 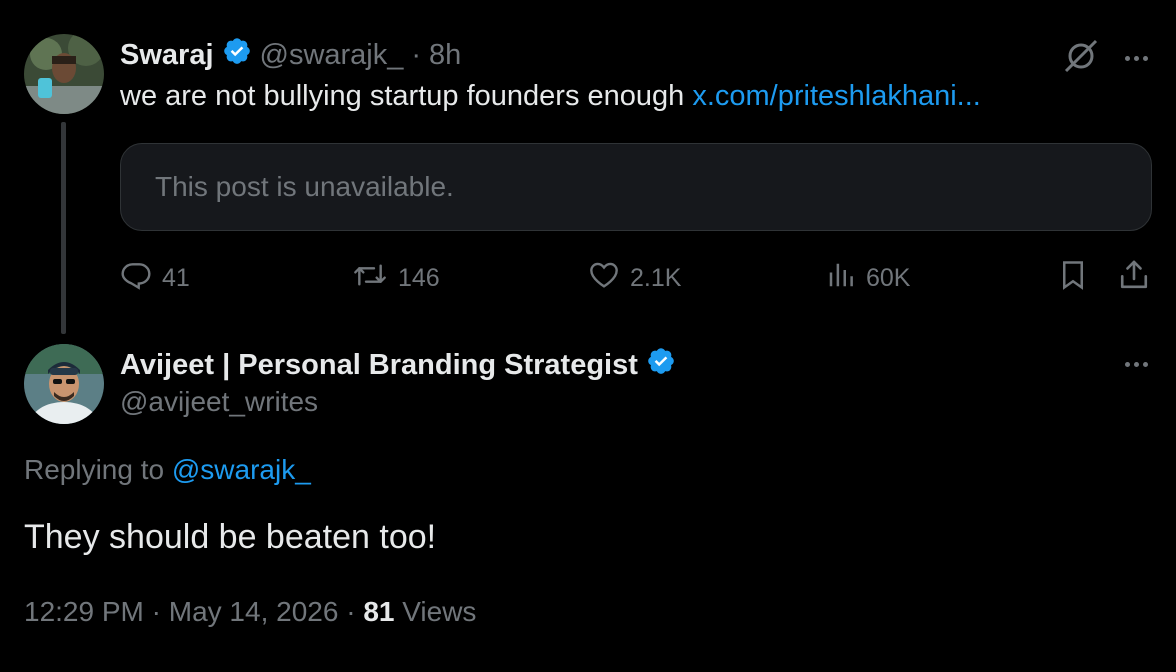 I want to click on reply-author-name: Avijeet | Personal Branding Strategist, so click(x=379, y=365).